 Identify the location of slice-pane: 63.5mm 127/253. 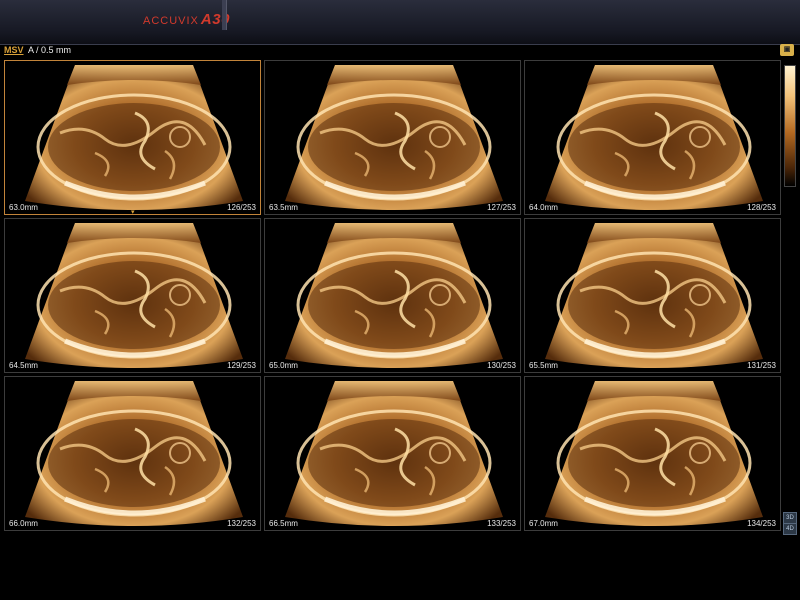
(392, 137).